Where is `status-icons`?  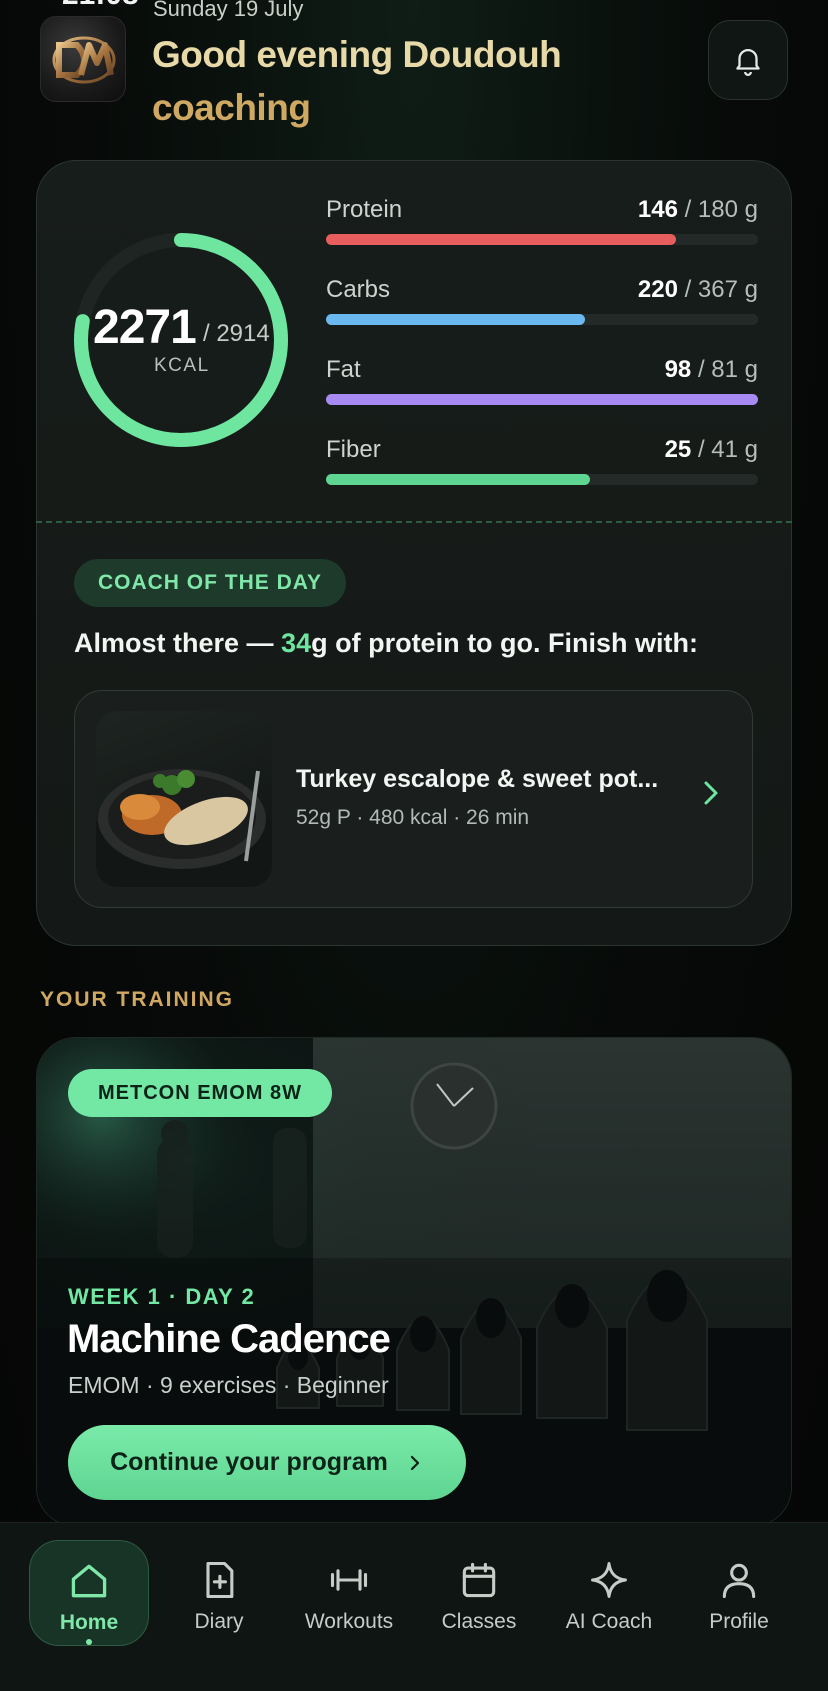
status-icons is located at coordinates (728, 3).